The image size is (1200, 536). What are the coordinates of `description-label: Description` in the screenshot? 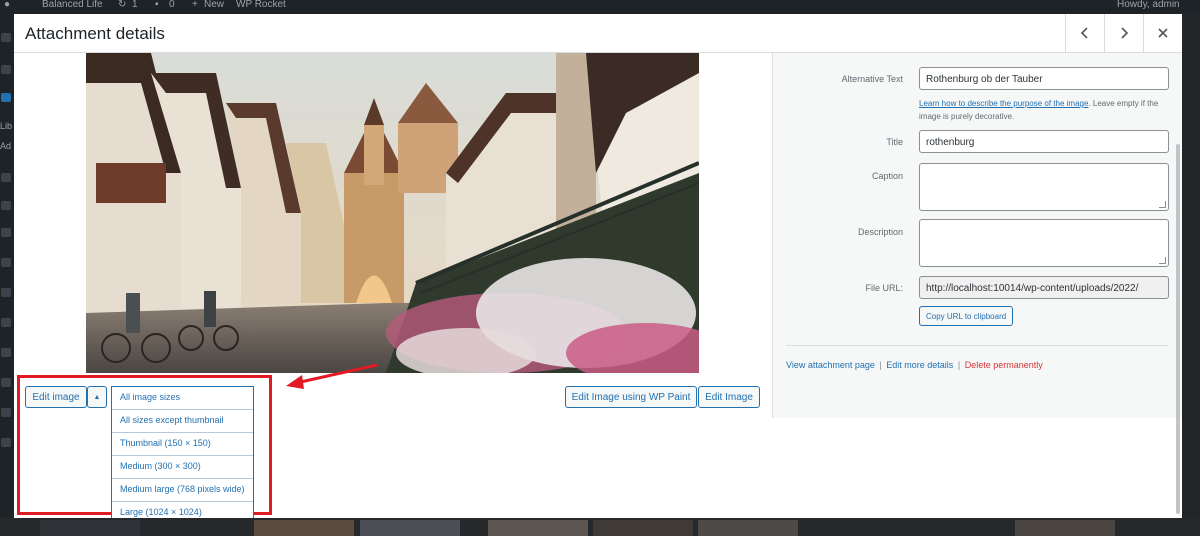 It's located at (880, 232).